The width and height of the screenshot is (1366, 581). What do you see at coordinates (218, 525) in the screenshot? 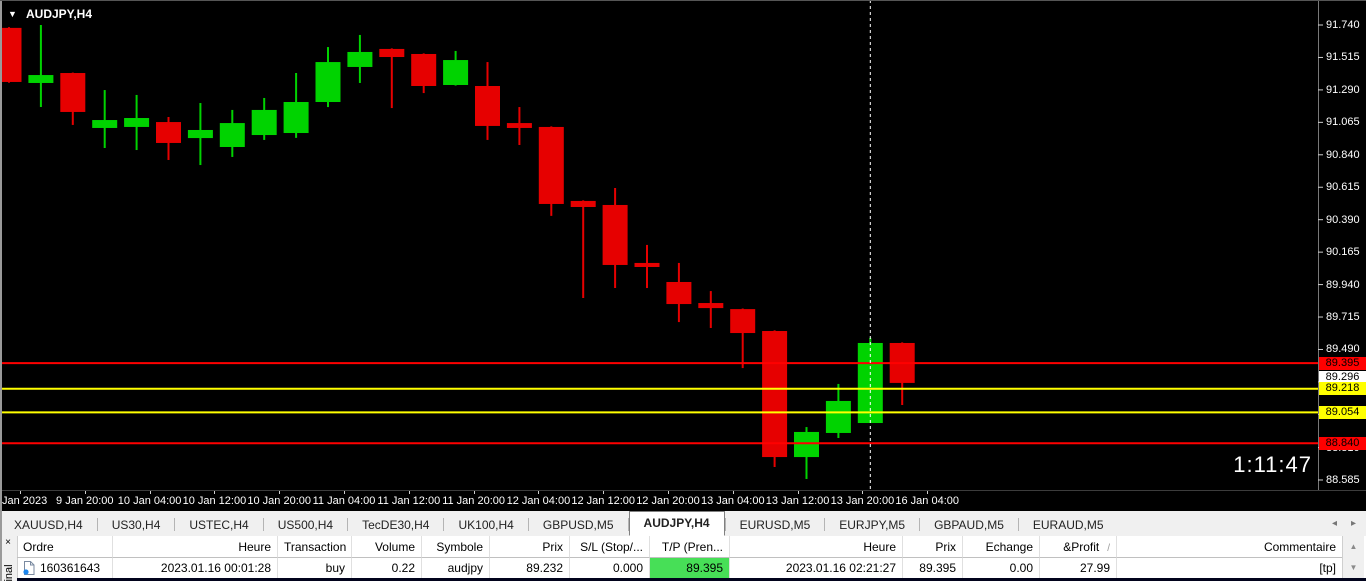
I see `tab-ustec-h4: USTEC,H4` at bounding box center [218, 525].